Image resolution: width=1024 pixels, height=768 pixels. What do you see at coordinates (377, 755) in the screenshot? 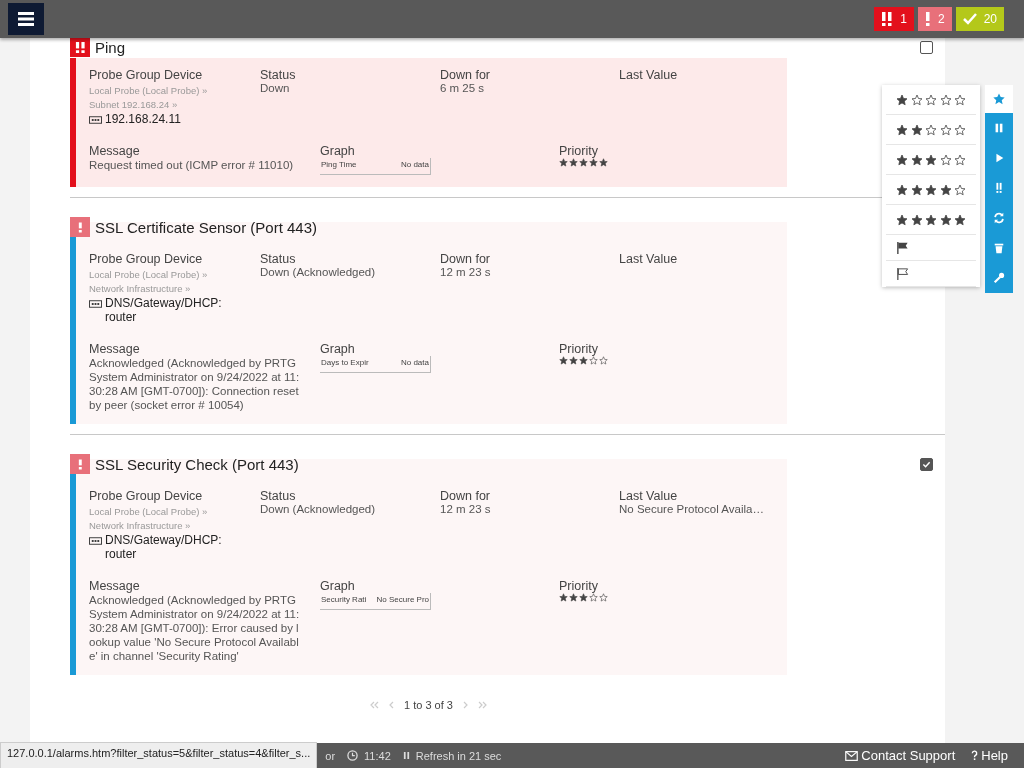
I see `time-text: 11:42` at bounding box center [377, 755].